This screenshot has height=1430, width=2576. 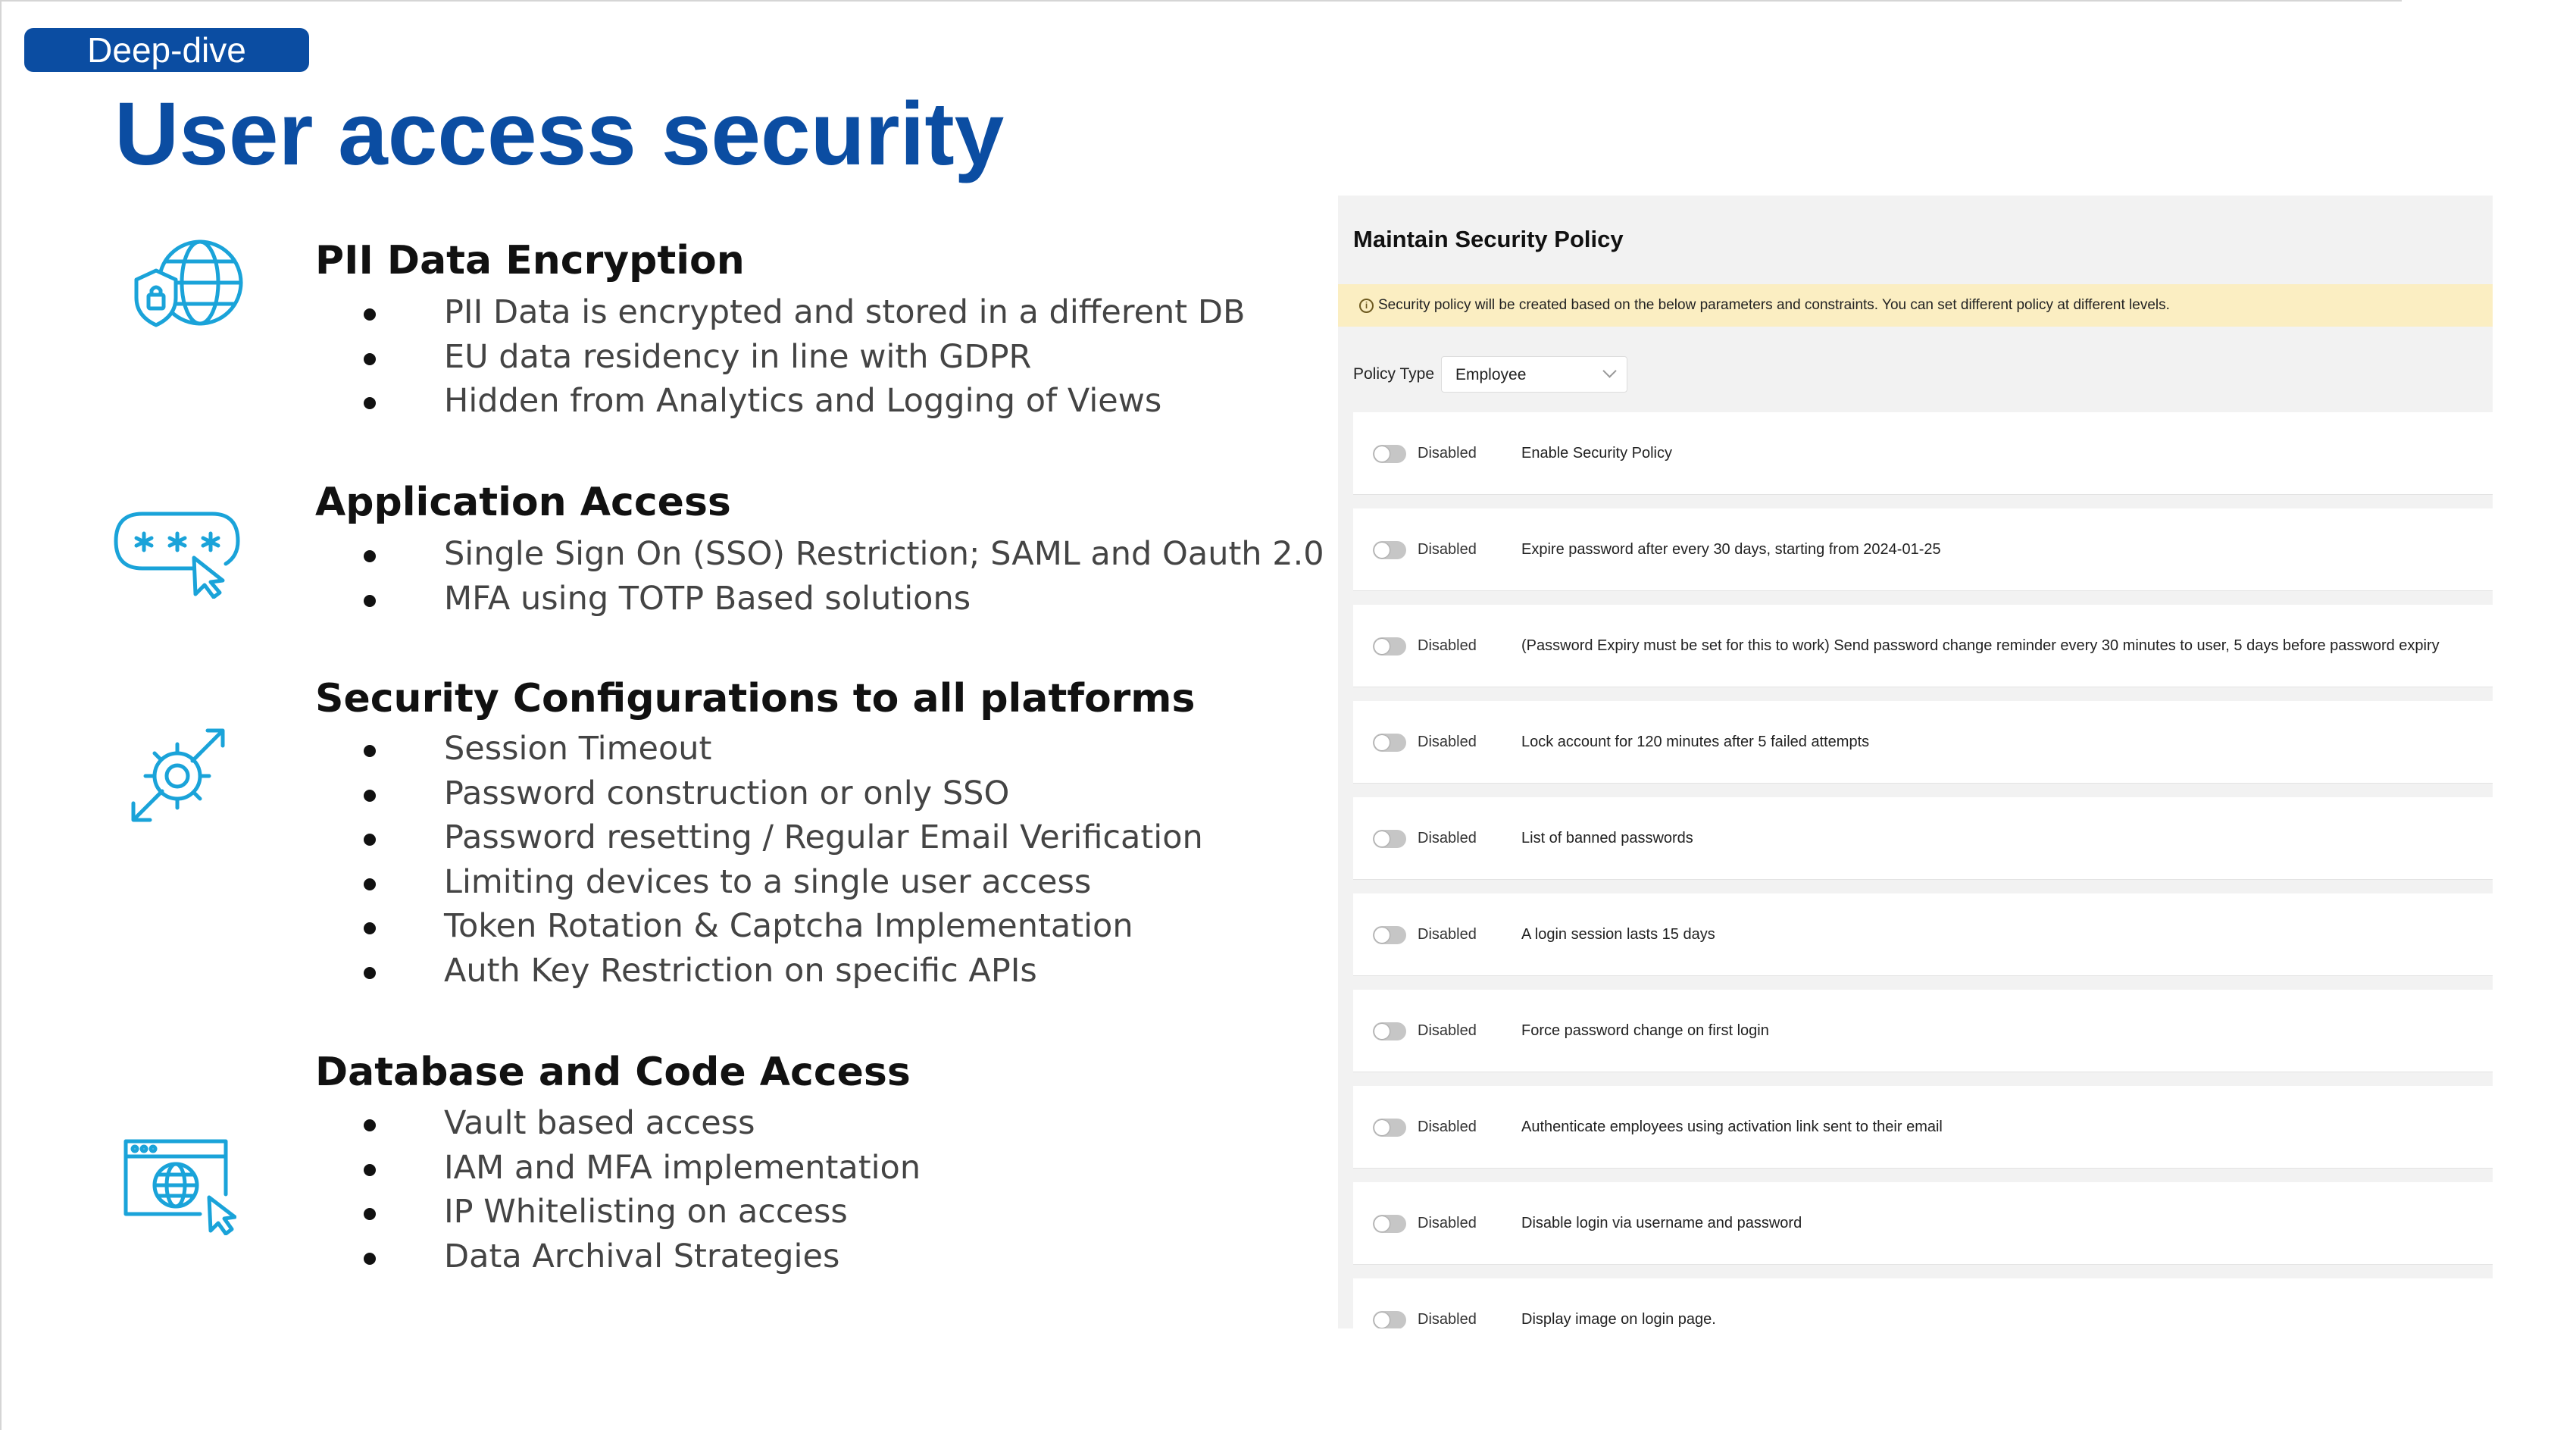 I want to click on section-heading-security-configurations: Security Configurations to all platforms, so click(x=755, y=698).